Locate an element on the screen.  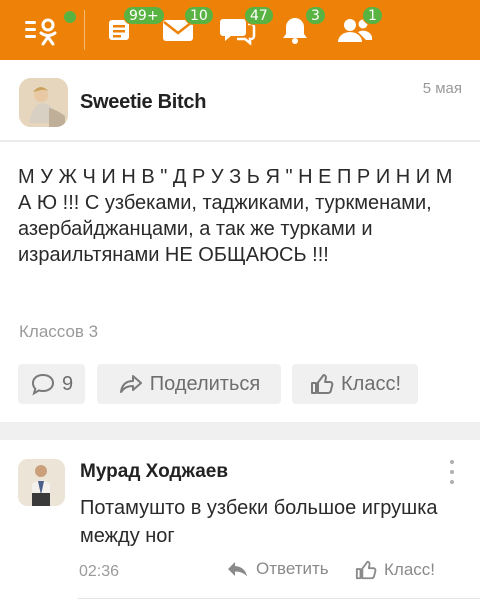
messages-badge: 10 is located at coordinates (199, 15).